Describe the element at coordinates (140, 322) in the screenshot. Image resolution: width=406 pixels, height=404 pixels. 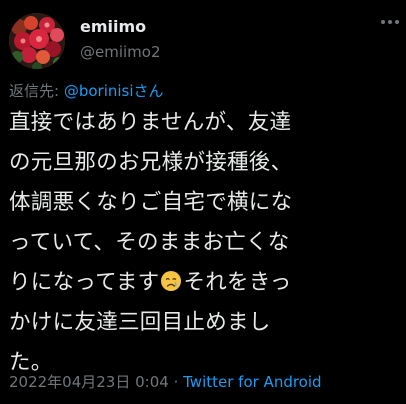
I see `tweet-body-line: かけに友達三回目止めまし` at that location.